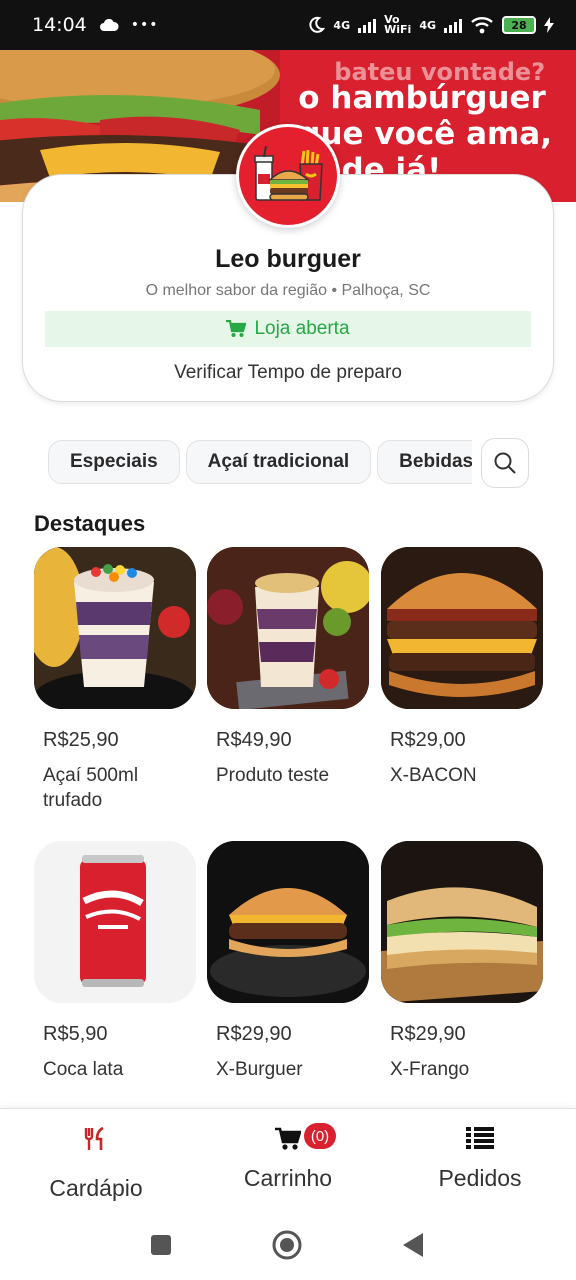 This screenshot has width=576, height=1280. What do you see at coordinates (91, 788) in the screenshot?
I see `product-name: Açaí 500ml trufado` at bounding box center [91, 788].